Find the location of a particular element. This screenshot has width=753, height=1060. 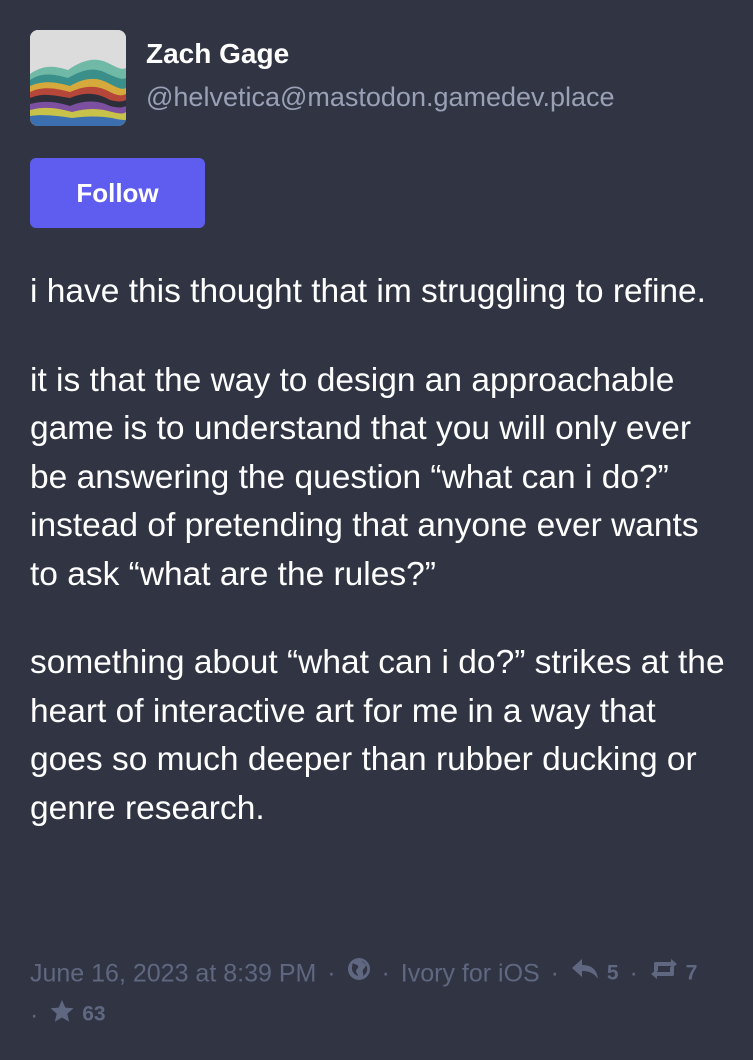

boost-icon is located at coordinates (664, 973).